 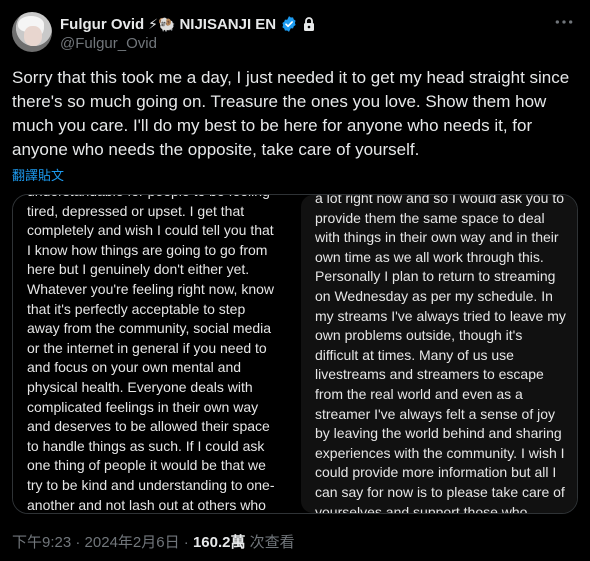 I want to click on post-date: 2024年2月6日, so click(x=132, y=542).